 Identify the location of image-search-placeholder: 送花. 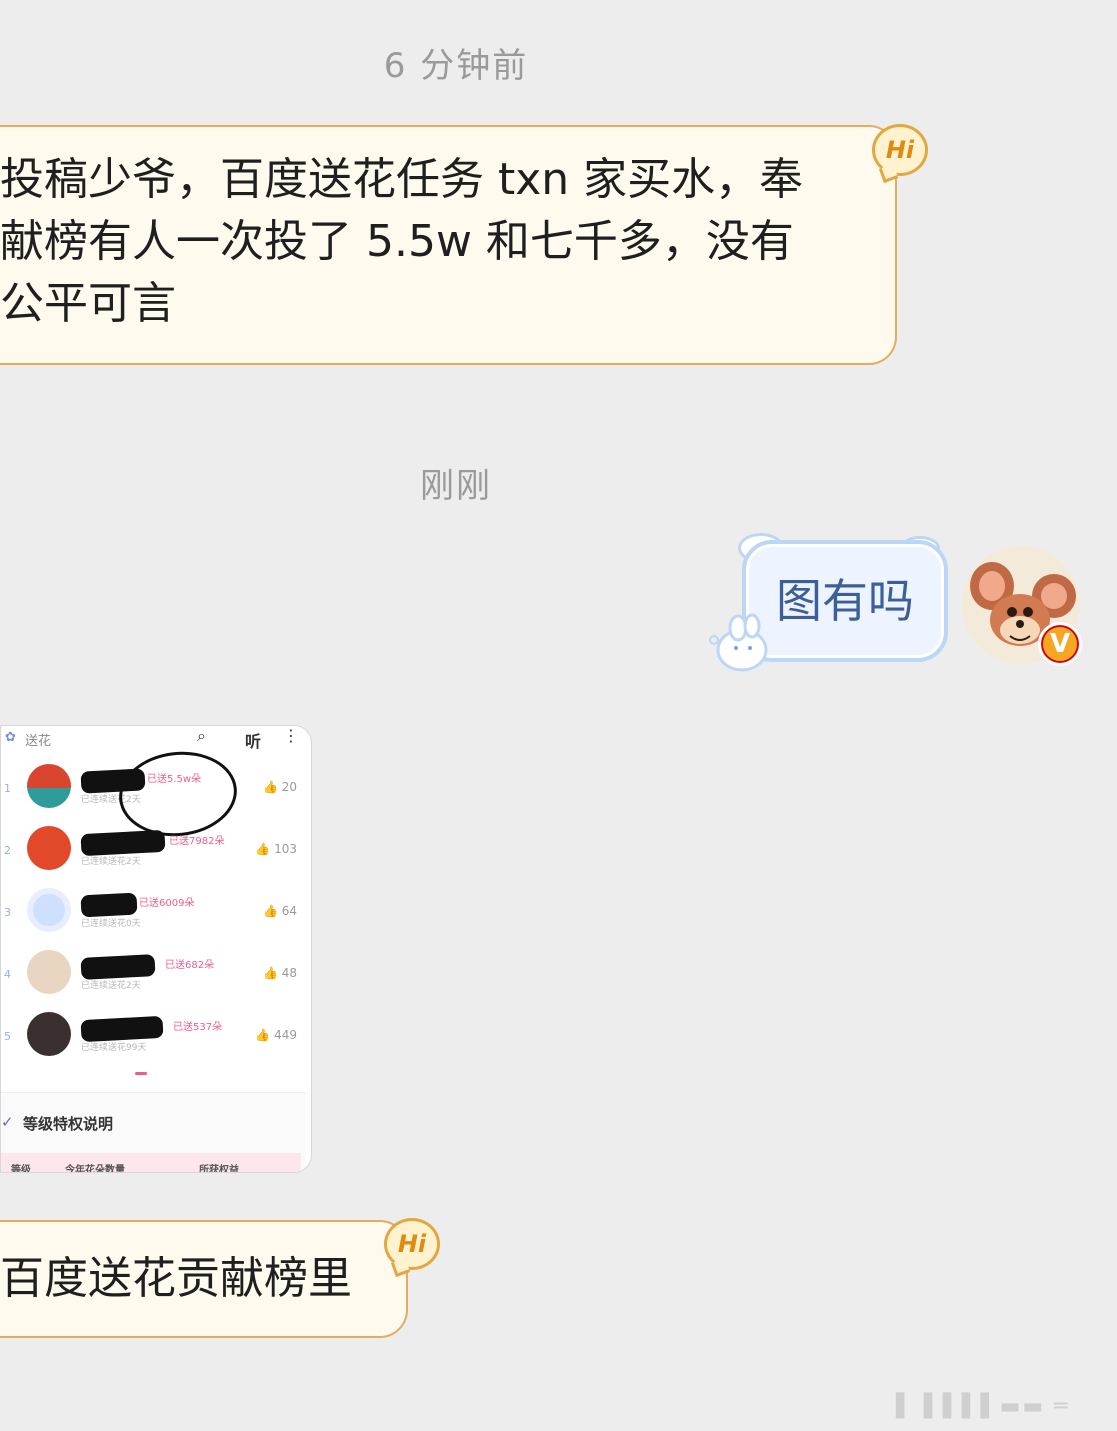
(38, 741).